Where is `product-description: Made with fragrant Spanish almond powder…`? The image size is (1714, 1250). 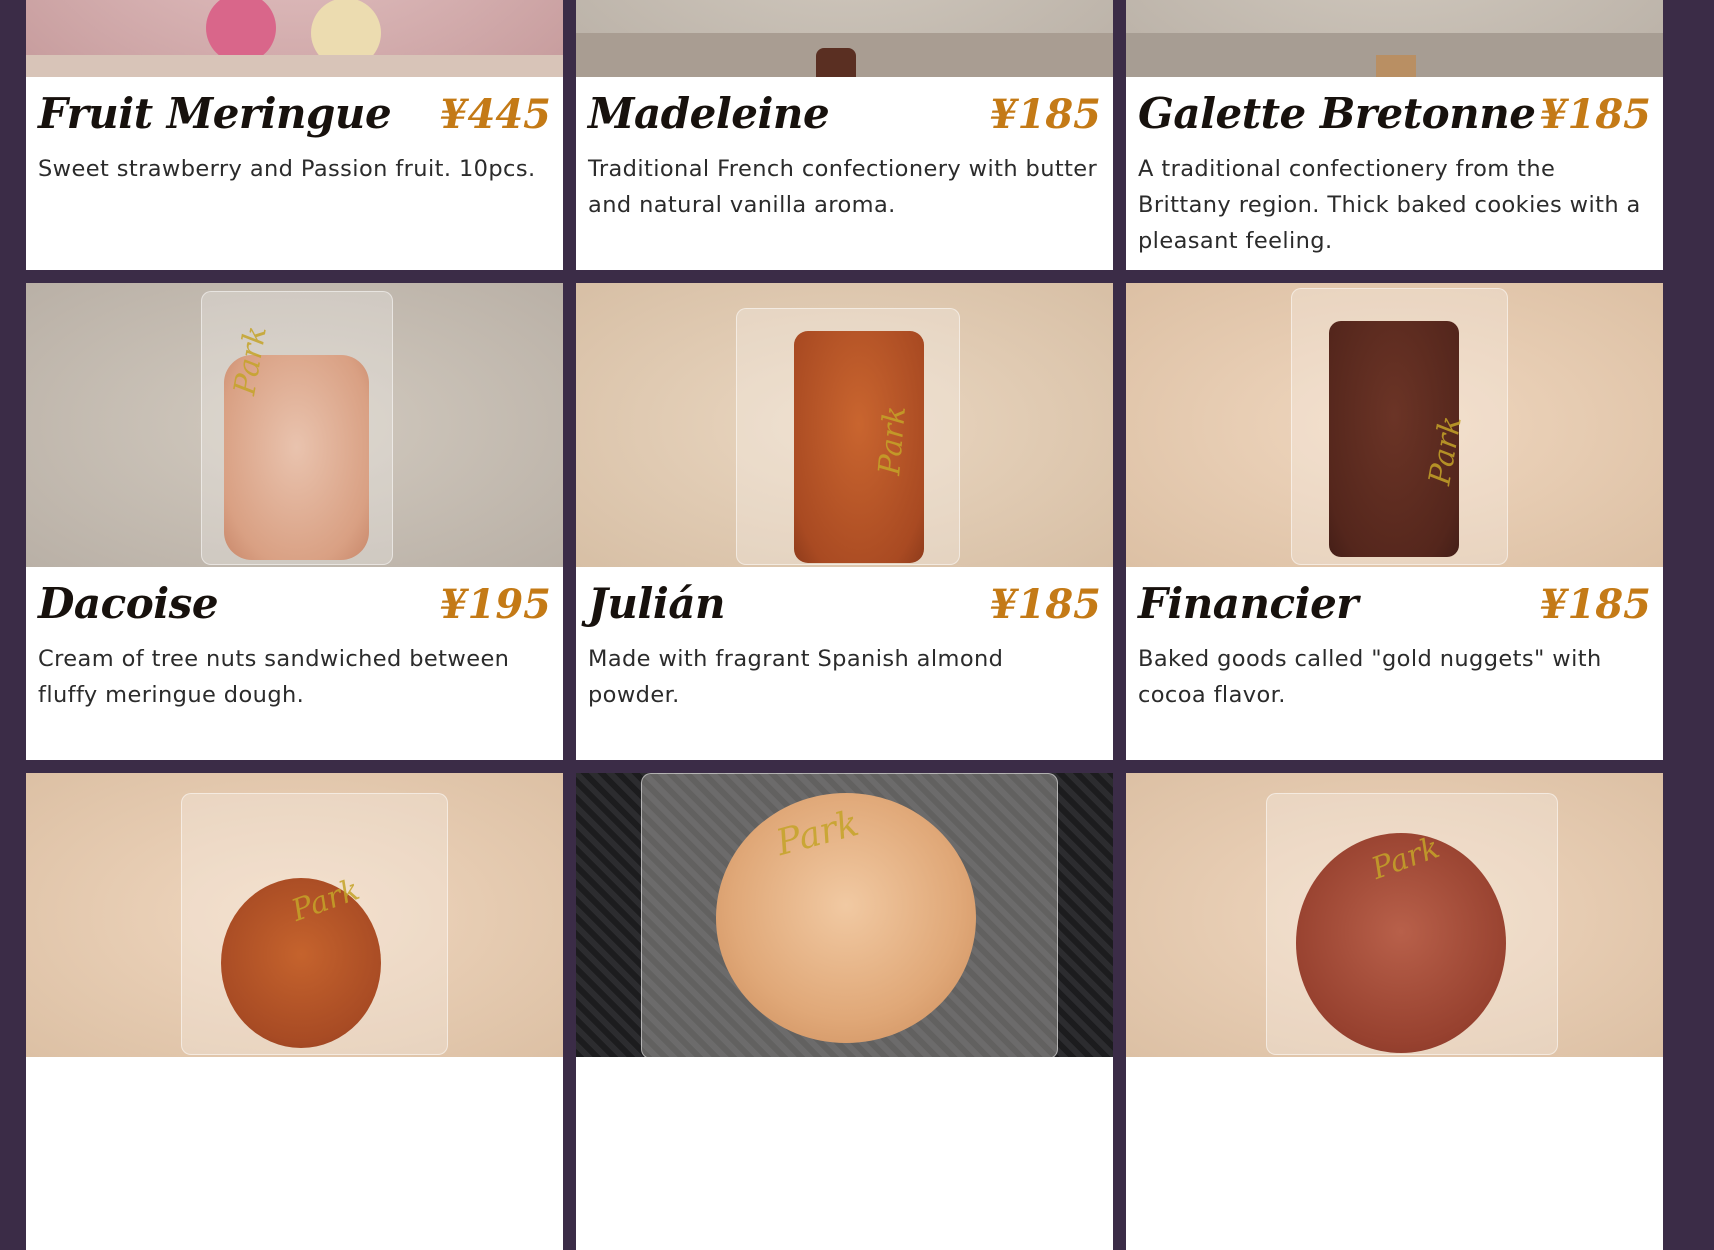
product-description: Made with fragrant Spanish almond powder… is located at coordinates (796, 677).